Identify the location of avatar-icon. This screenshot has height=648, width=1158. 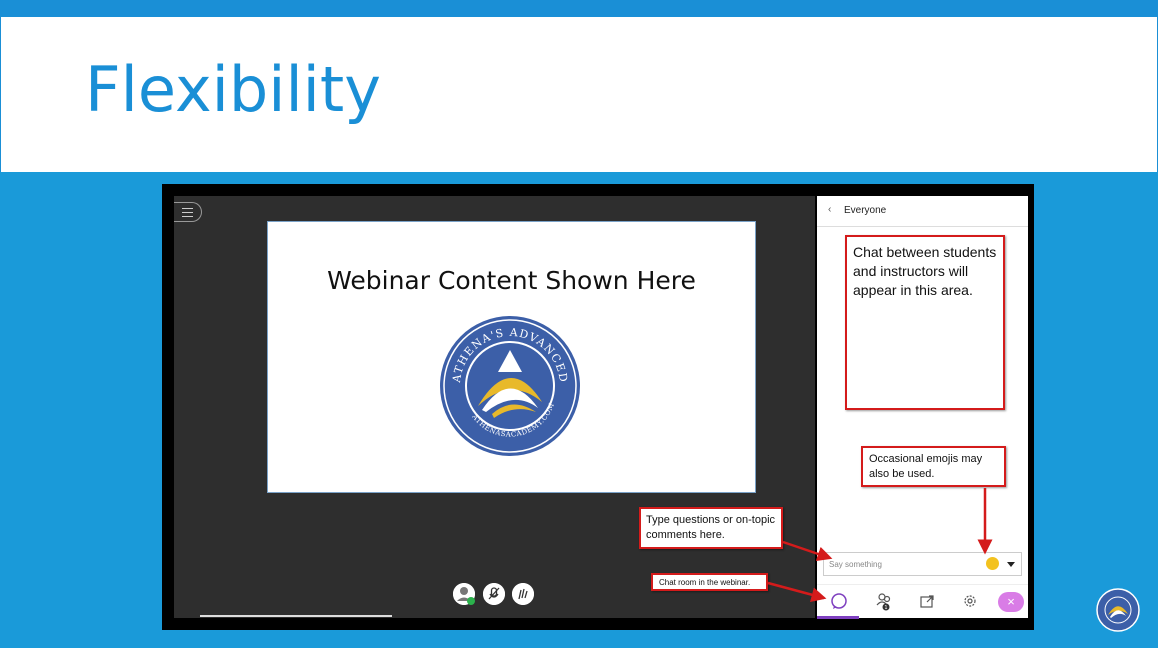
(464, 594).